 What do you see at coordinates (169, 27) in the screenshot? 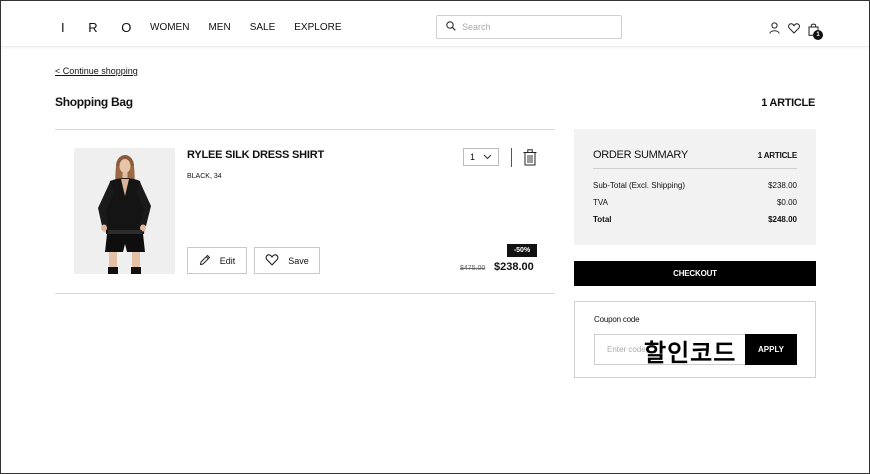
I see `nav-women: WOMEN` at bounding box center [169, 27].